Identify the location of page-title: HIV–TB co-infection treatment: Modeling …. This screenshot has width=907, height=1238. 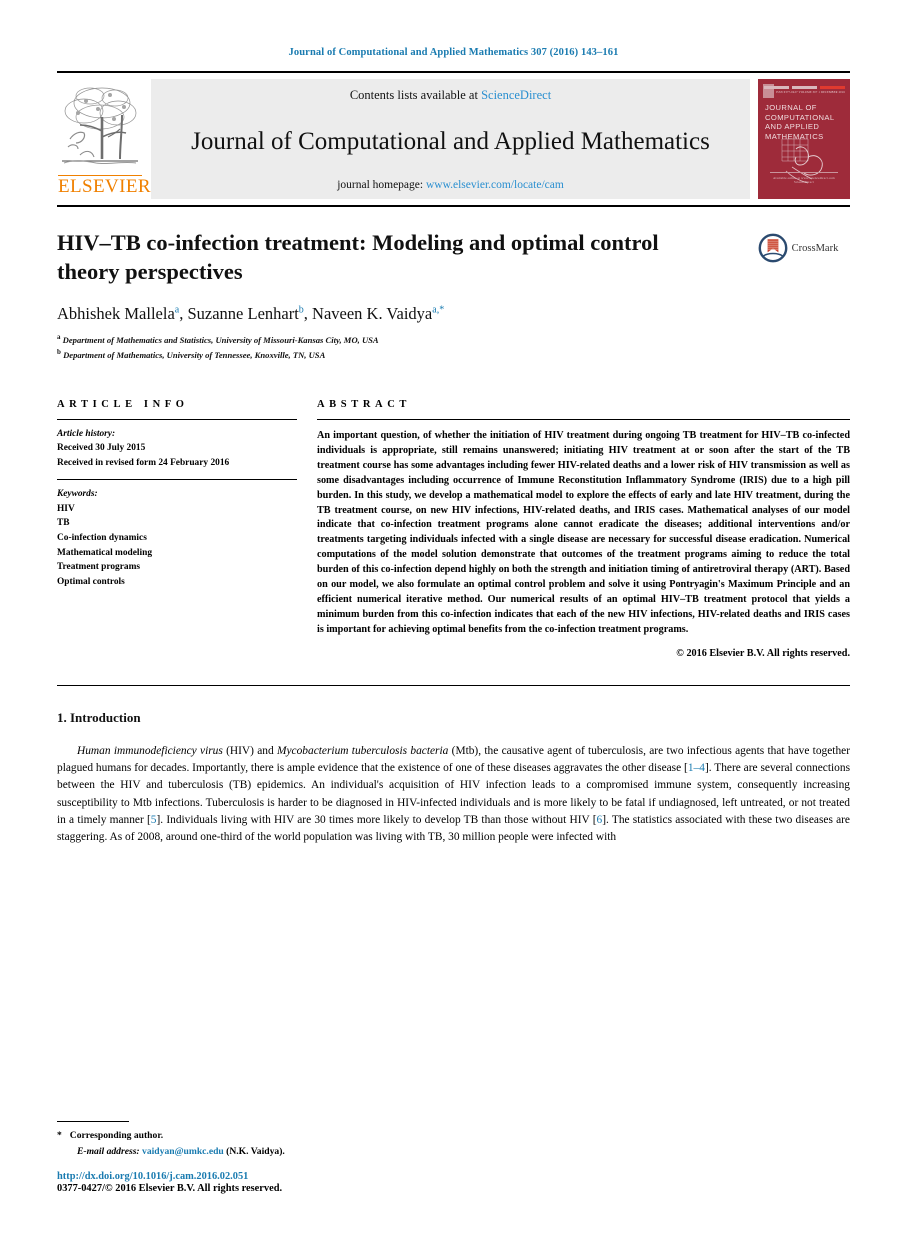
(358, 257).